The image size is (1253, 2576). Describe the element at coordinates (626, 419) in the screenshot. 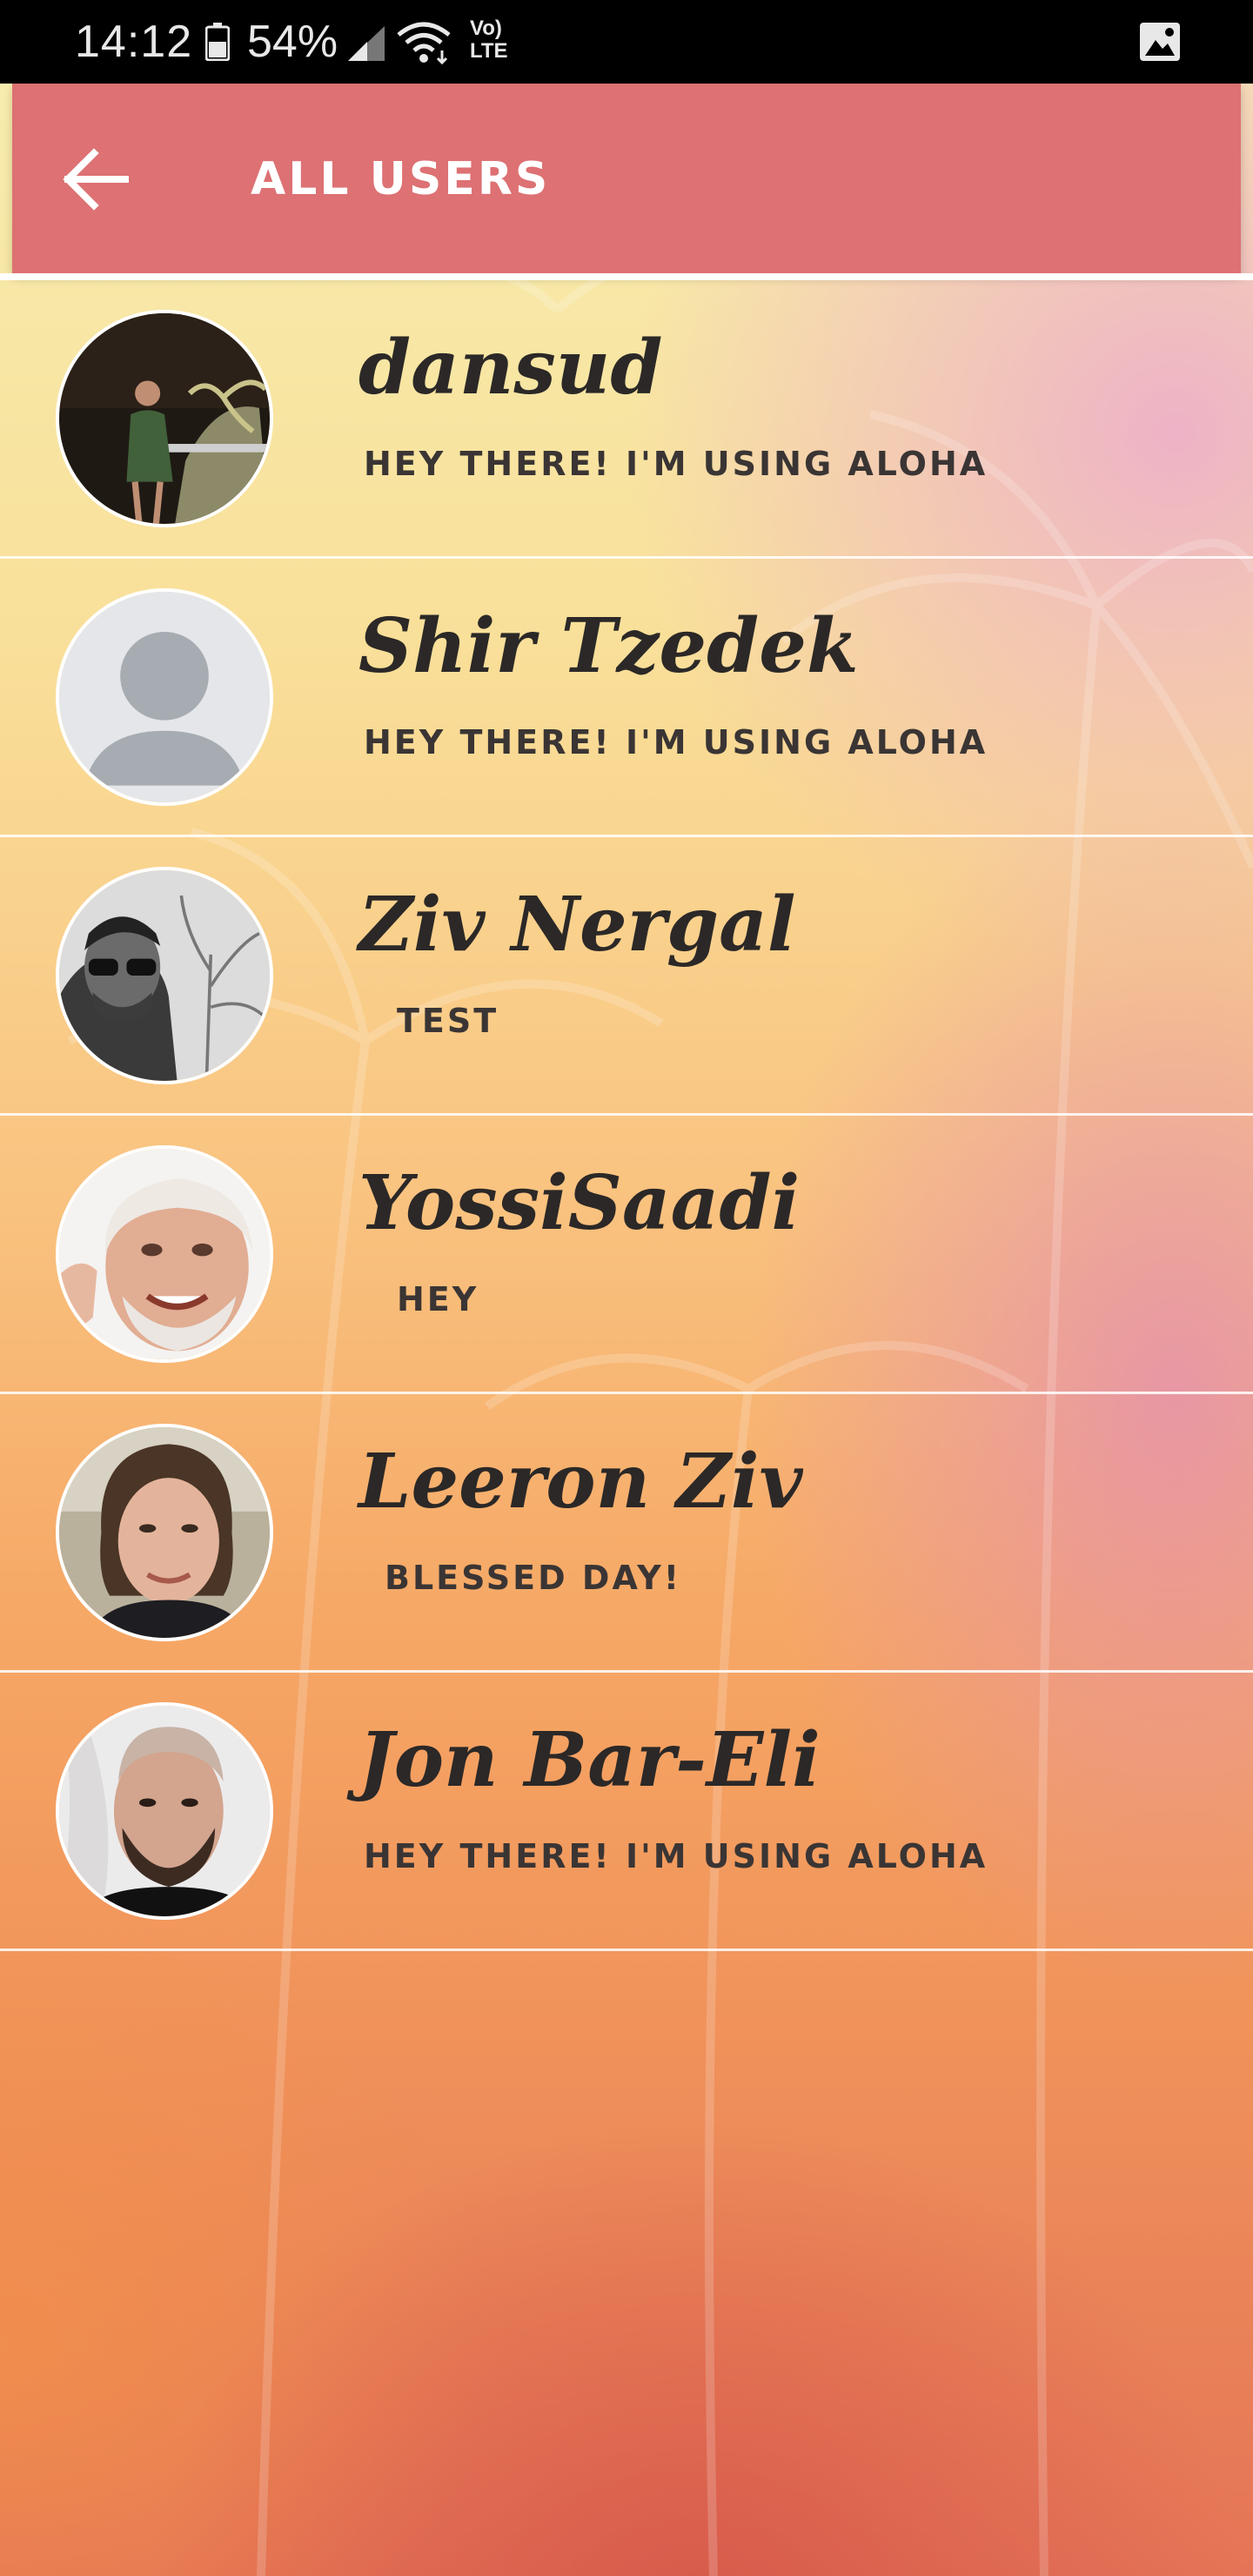

I see `user-row: dansud HEY THERE! I'M USING ALOHA` at that location.